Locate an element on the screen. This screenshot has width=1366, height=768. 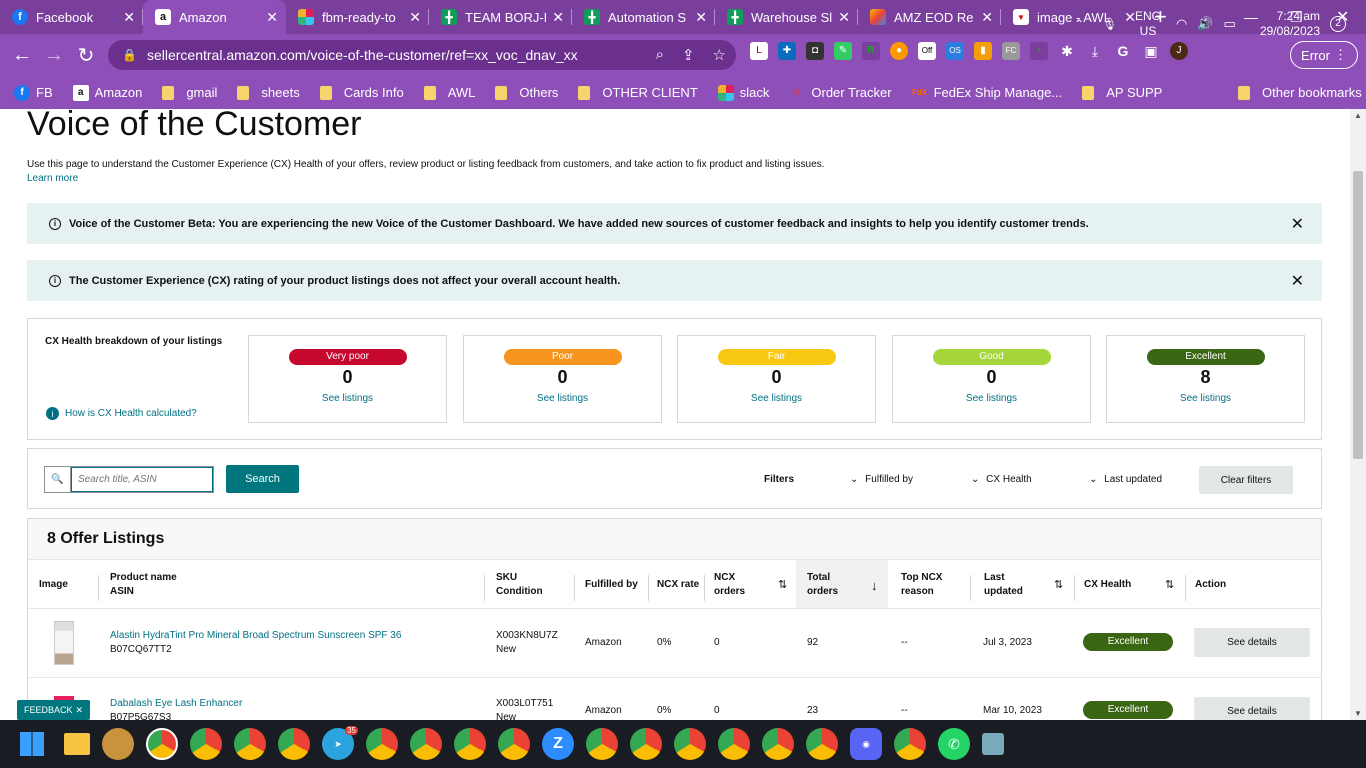
col-top-ncx: Top NCX reason is located at coordinates (921, 585).